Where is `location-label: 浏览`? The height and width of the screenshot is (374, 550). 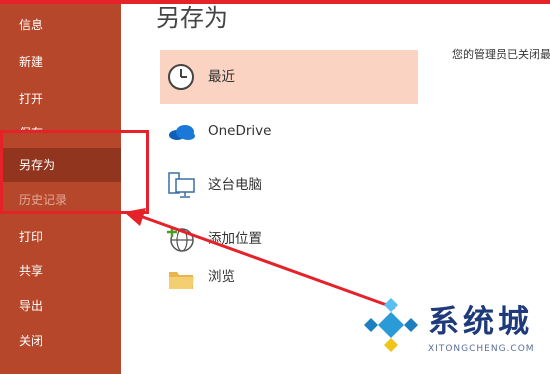
location-label: 浏览 is located at coordinates (221, 277).